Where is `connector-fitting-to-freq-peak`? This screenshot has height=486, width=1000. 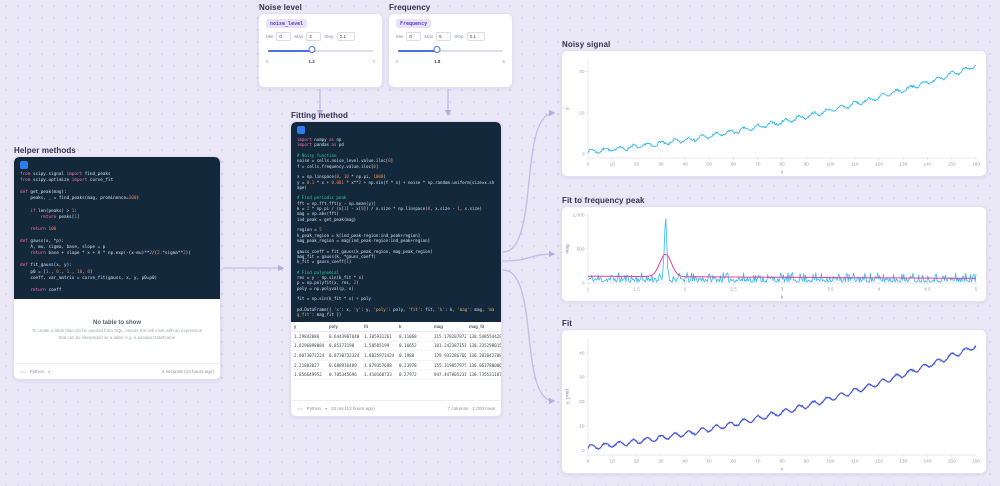
connector-fitting-to-freq-peak is located at coordinates (529, 256).